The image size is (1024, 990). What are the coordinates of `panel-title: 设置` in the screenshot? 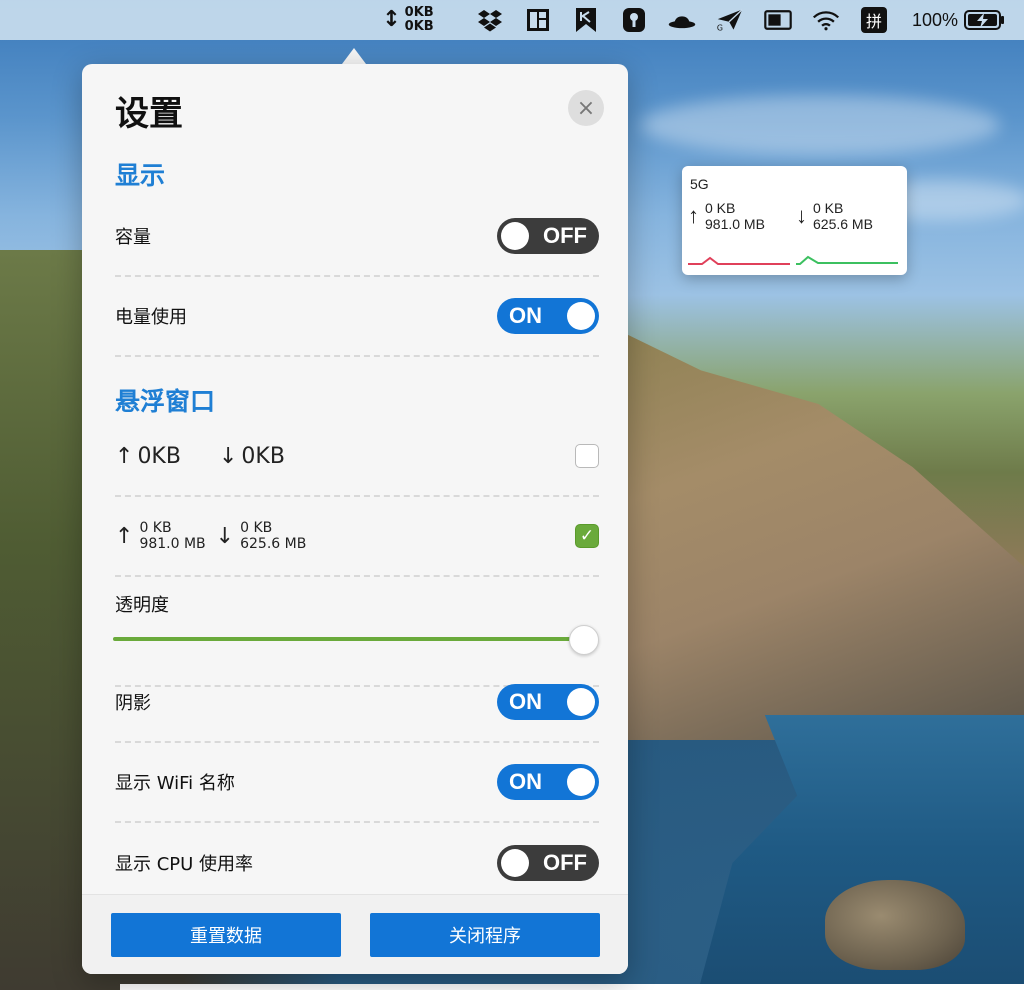 It's located at (149, 114).